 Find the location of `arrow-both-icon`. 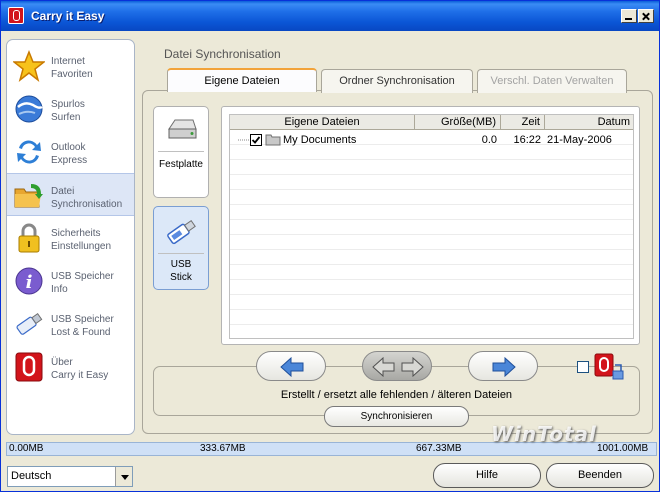

arrow-both-icon is located at coordinates (398, 367).